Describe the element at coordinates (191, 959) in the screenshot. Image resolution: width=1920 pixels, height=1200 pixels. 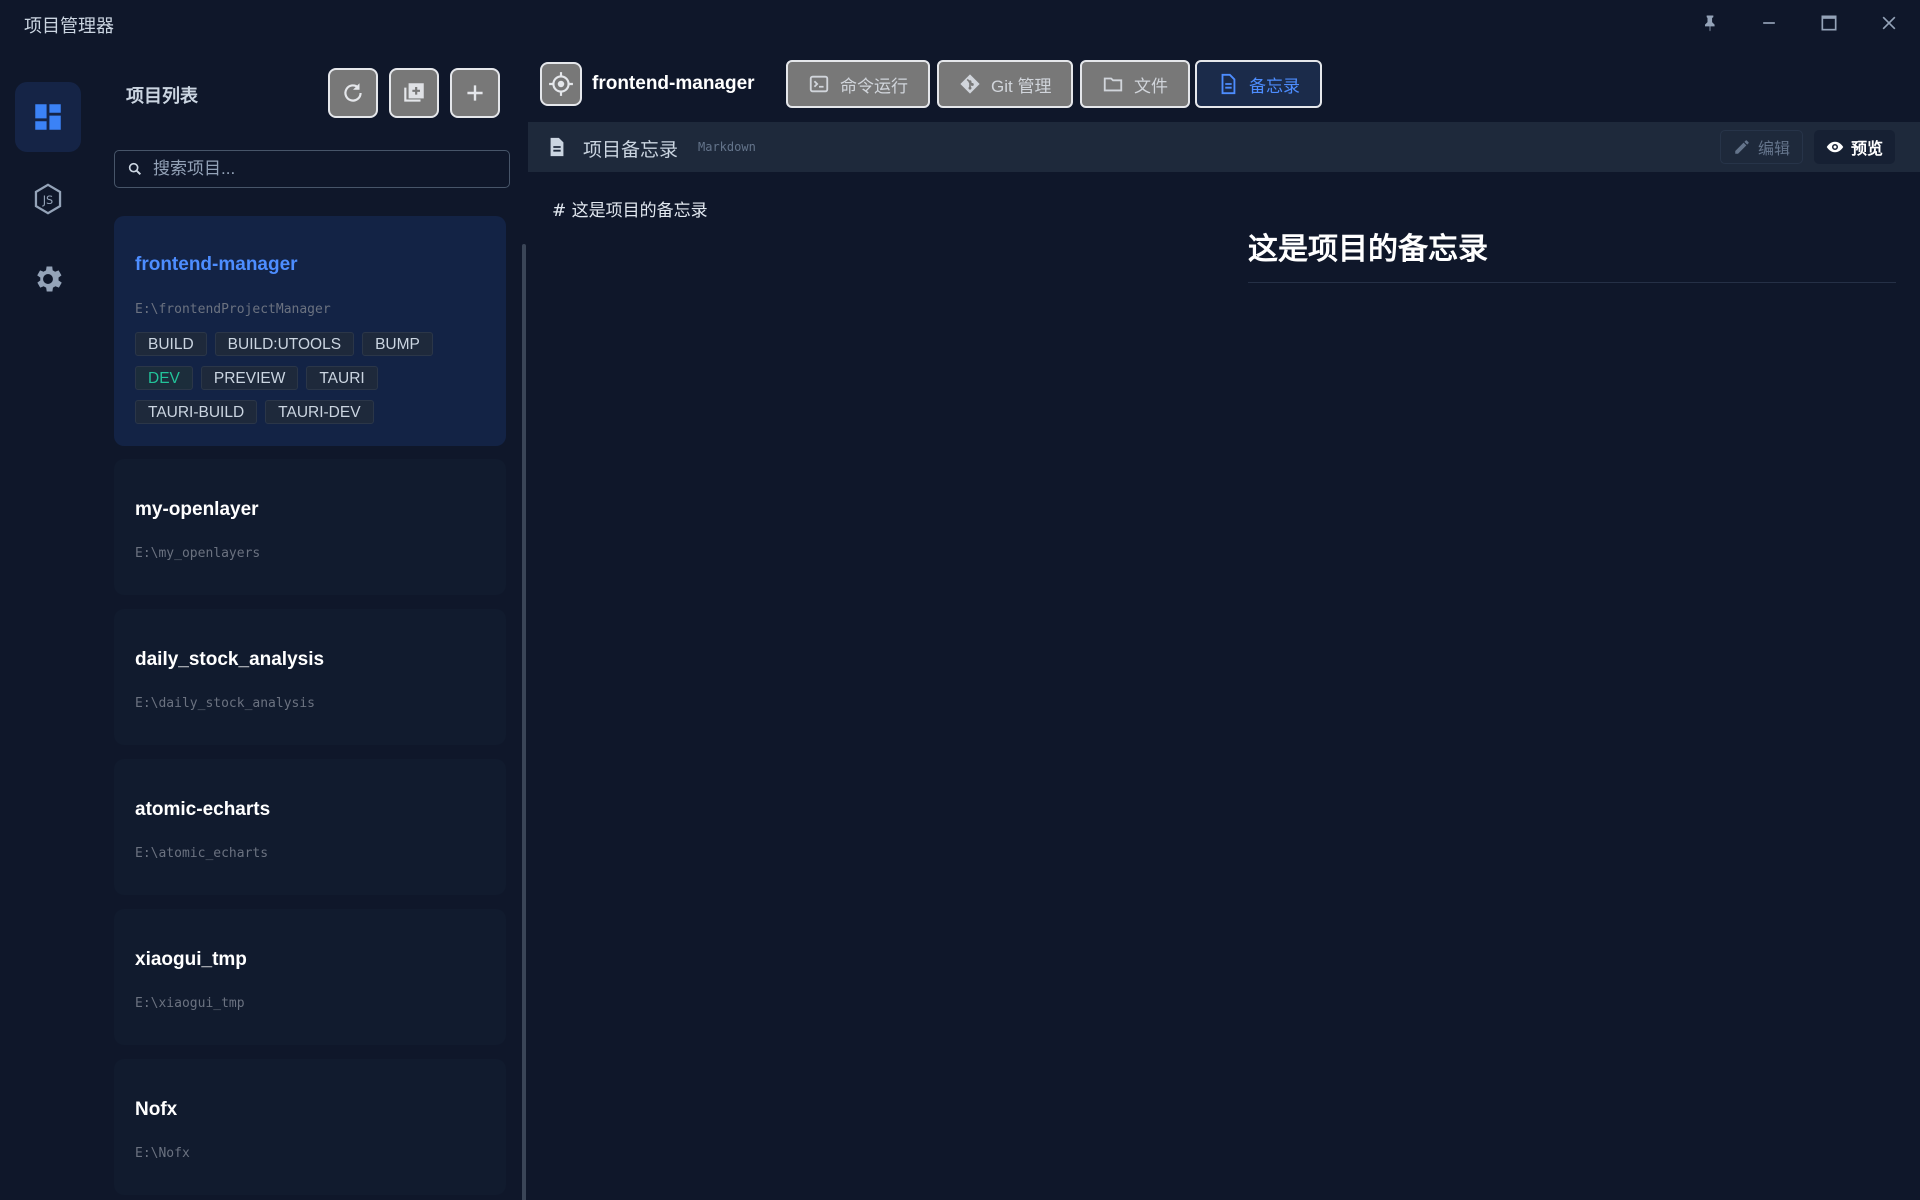
I see `project-name: xiaogui_tmp` at that location.